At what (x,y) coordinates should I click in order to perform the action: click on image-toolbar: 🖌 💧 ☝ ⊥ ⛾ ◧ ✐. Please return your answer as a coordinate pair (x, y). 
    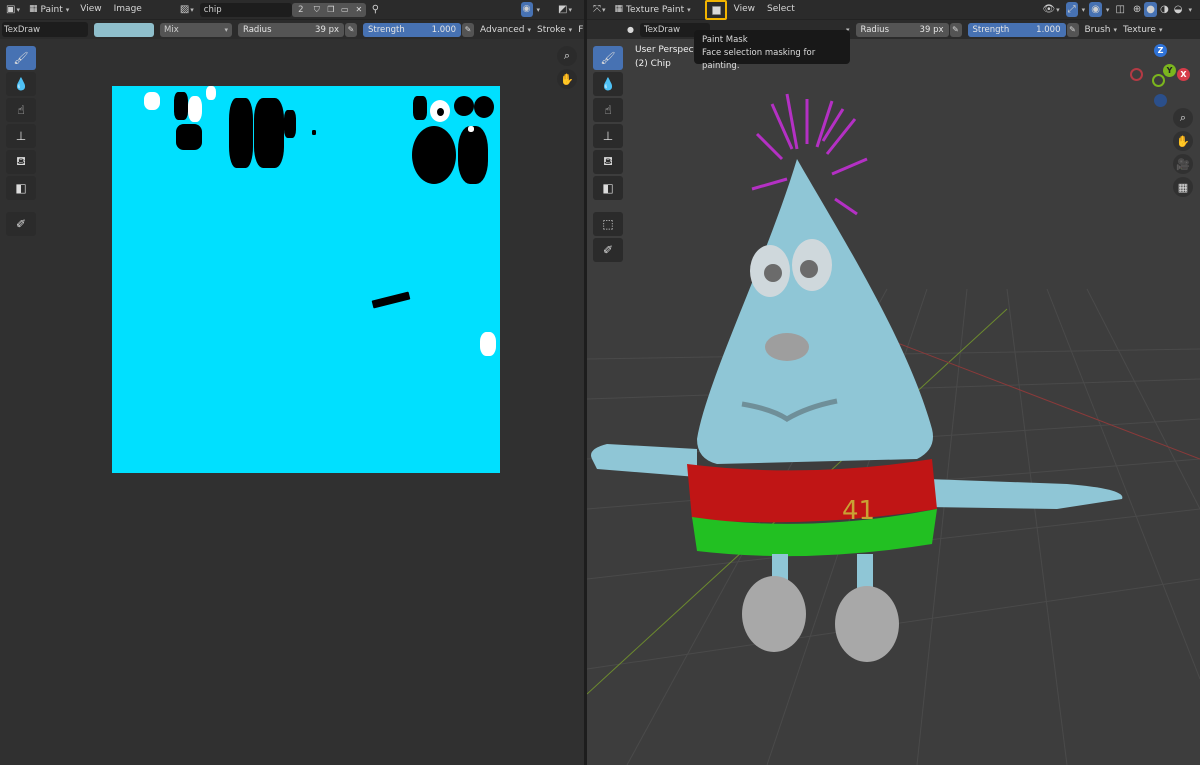
    Looking at the image, I should click on (21, 141).